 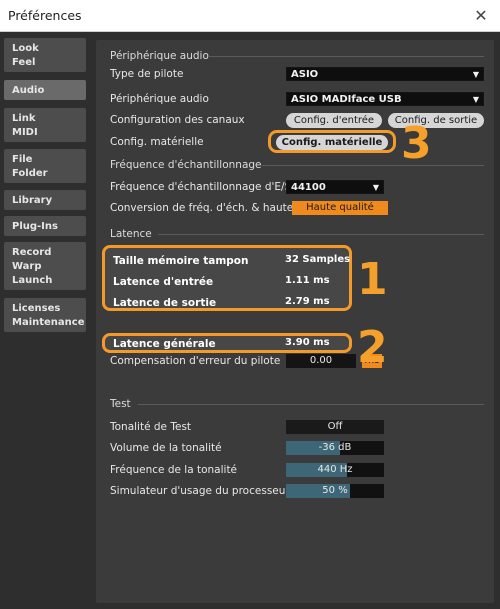 What do you see at coordinates (250, 16) in the screenshot?
I see `title-bar: Préférences ✕` at bounding box center [250, 16].